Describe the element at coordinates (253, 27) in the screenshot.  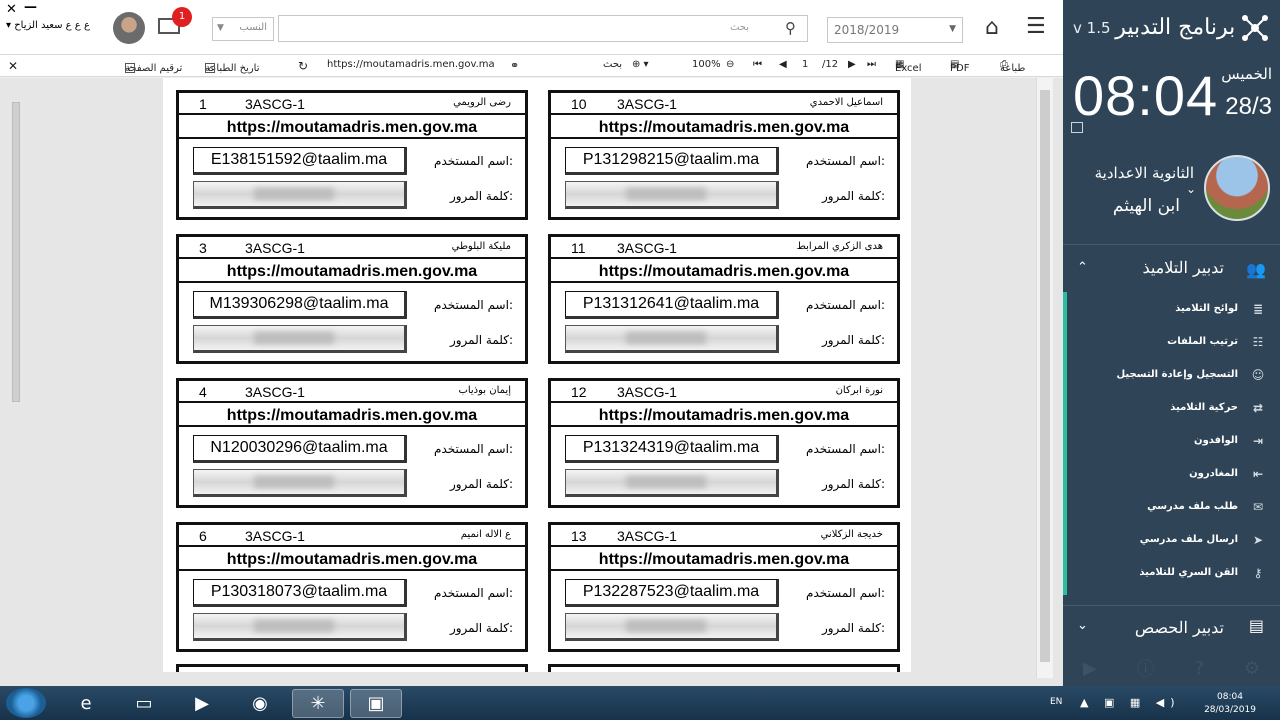
I see `filter-combo-text: النسب` at that location.